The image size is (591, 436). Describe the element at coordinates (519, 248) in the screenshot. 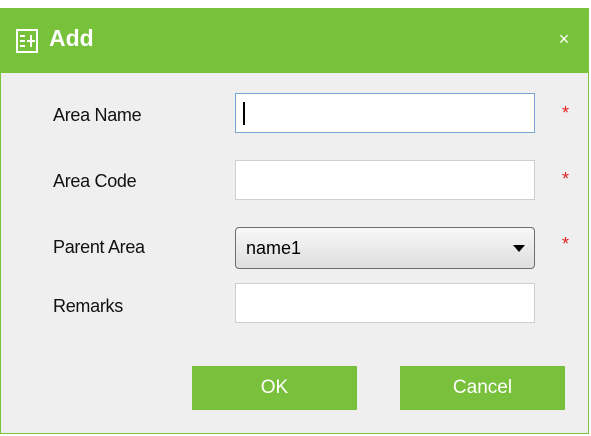

I see `chevron-down-icon` at that location.